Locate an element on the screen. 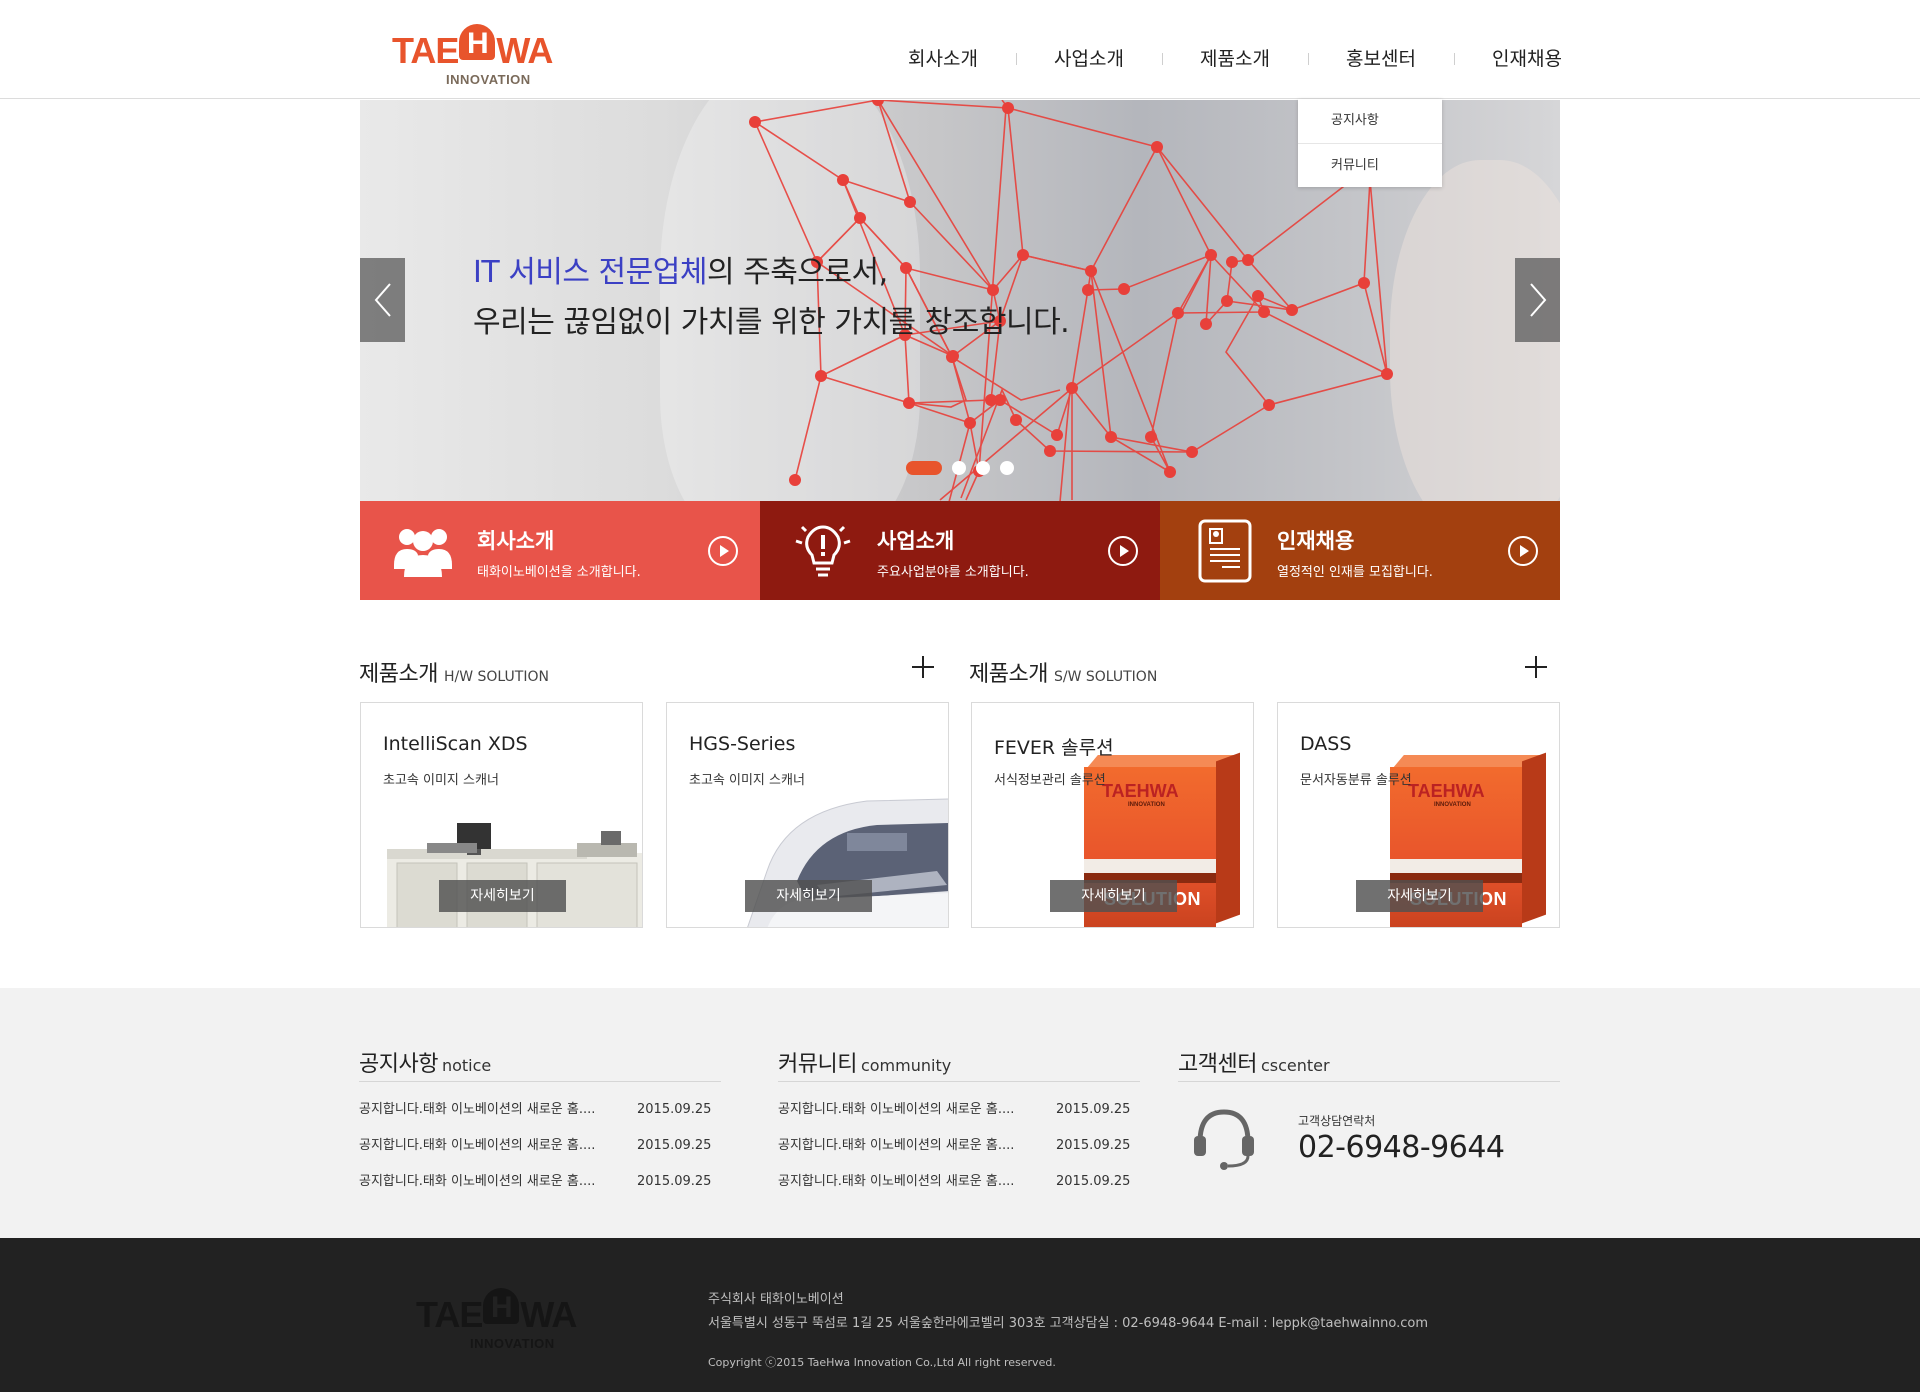  hw-solution-header: 제품소개 H/W SOLUTION is located at coordinates (649, 671).